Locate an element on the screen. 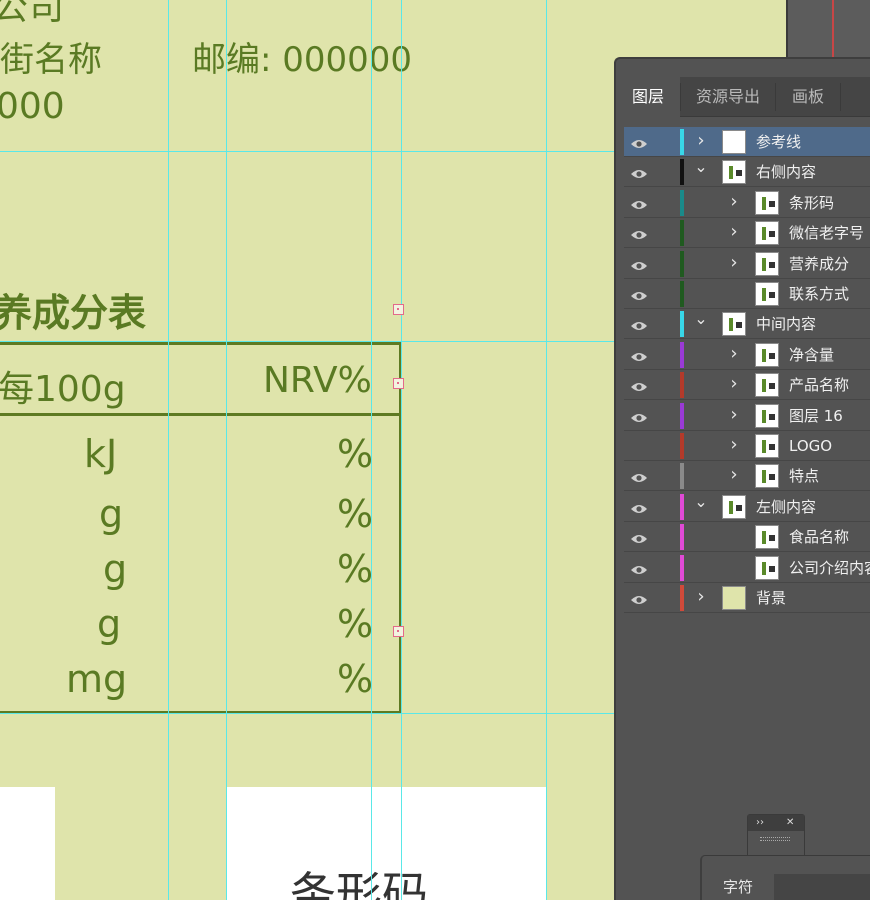  nutrition-table-divider is located at coordinates (201, 414).